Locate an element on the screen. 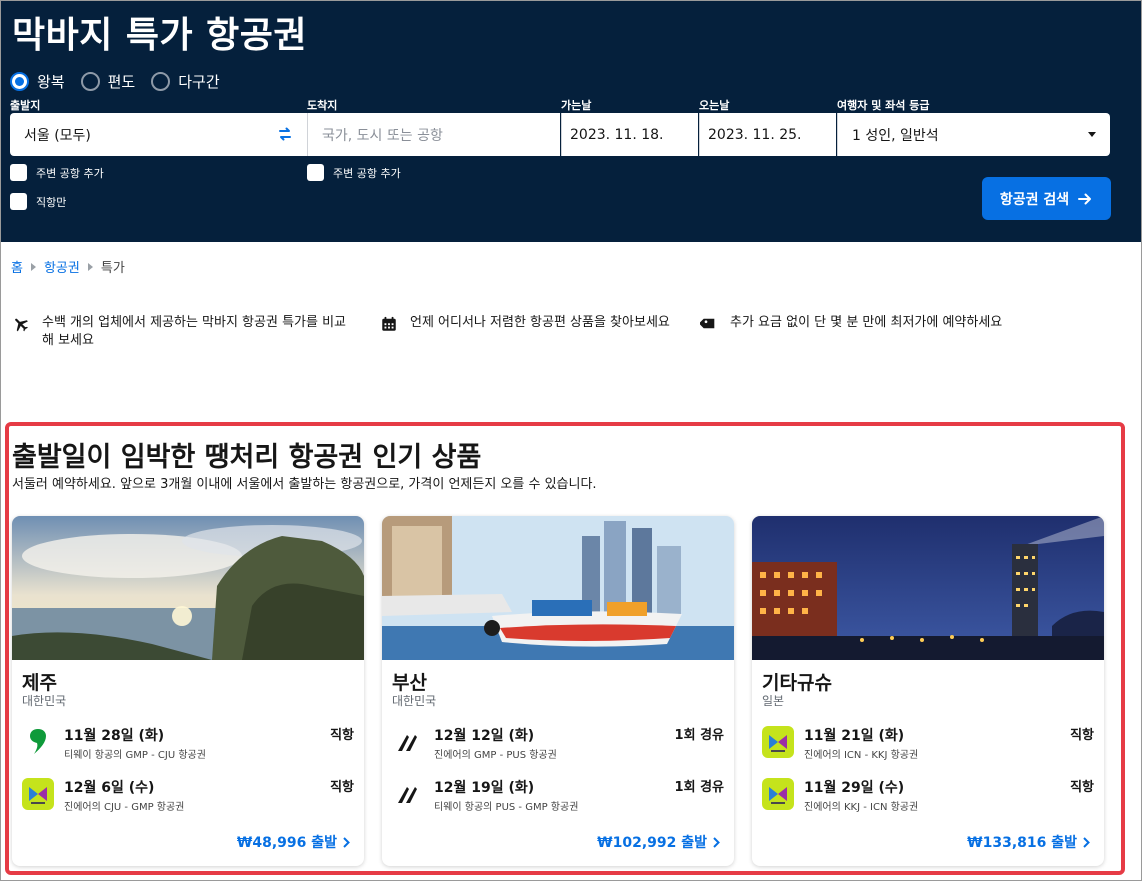  airplane-icon is located at coordinates (21, 325).